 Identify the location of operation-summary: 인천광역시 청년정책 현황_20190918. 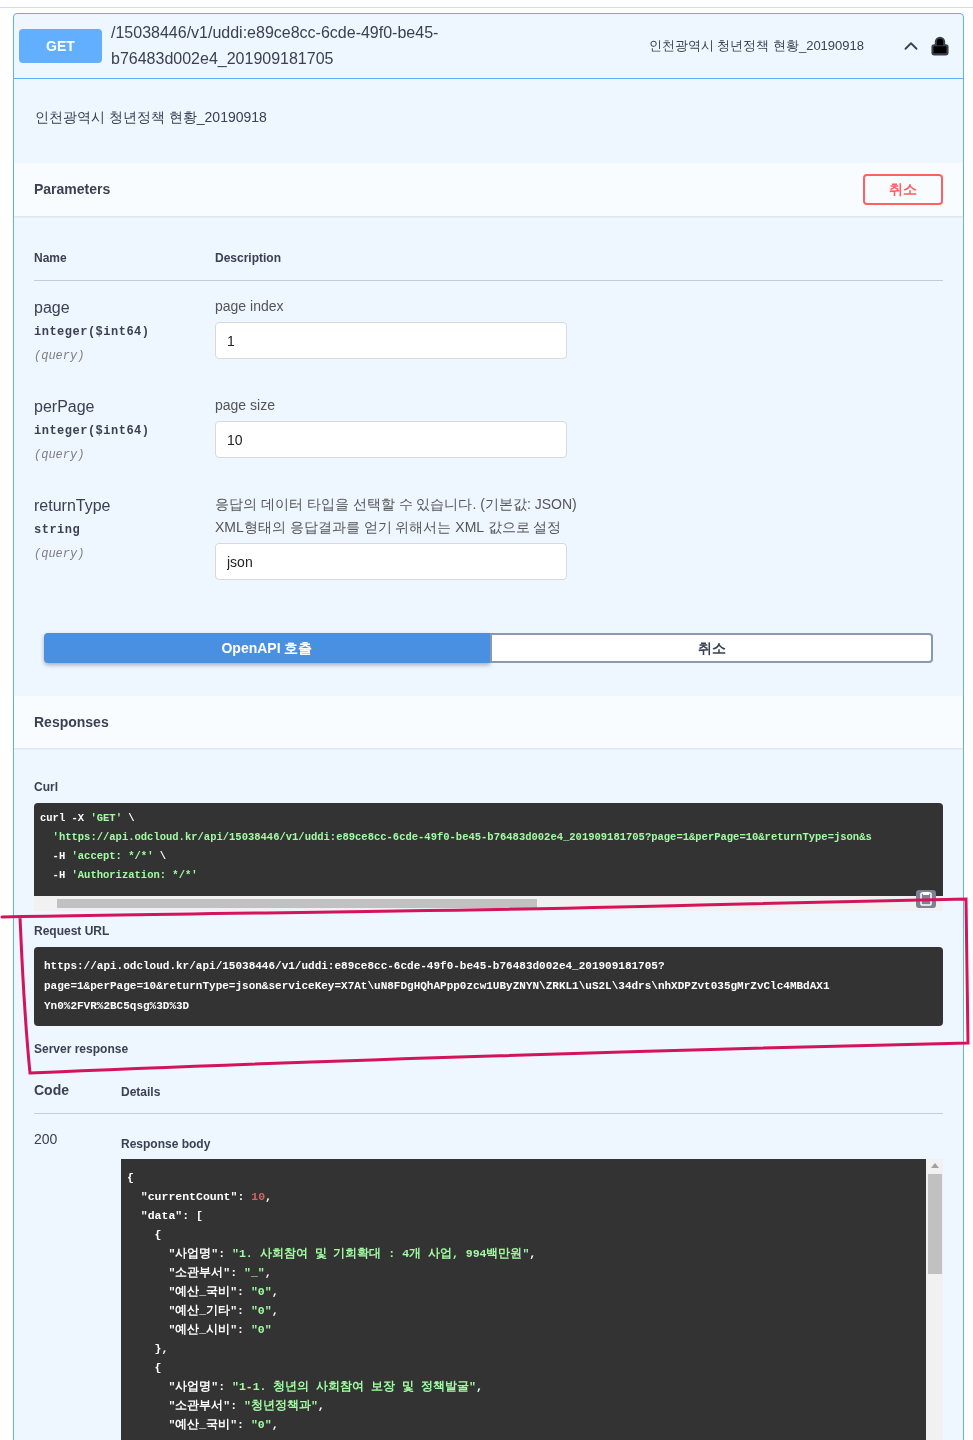
(756, 46).